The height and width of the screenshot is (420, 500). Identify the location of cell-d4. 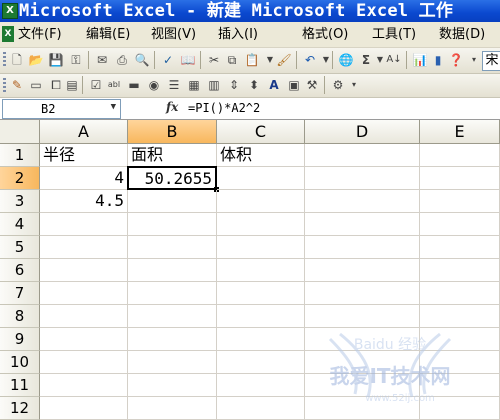
(362, 224).